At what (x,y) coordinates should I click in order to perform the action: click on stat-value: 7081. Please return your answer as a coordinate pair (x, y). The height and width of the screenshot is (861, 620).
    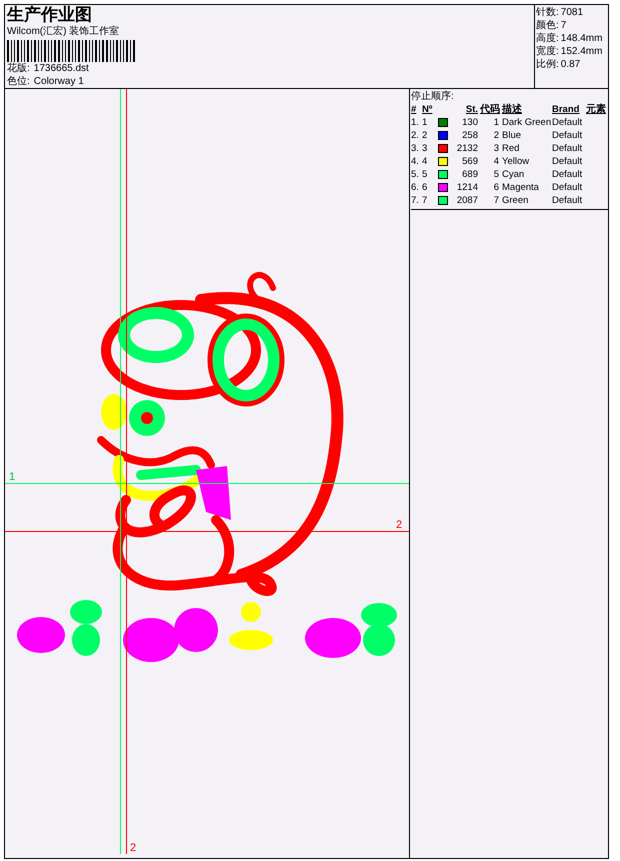
    Looking at the image, I should click on (572, 12).